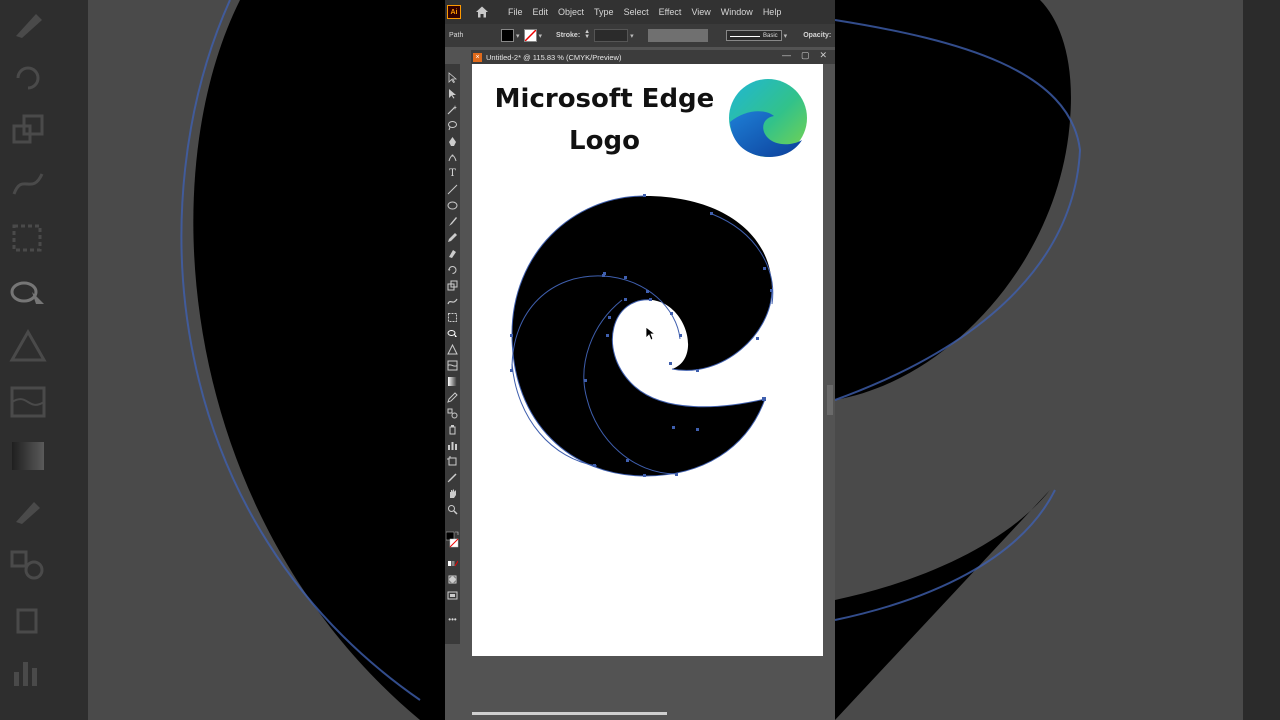 Image resolution: width=1280 pixels, height=720 pixels. What do you see at coordinates (456, 35) in the screenshot?
I see `selection-type-label: Path` at bounding box center [456, 35].